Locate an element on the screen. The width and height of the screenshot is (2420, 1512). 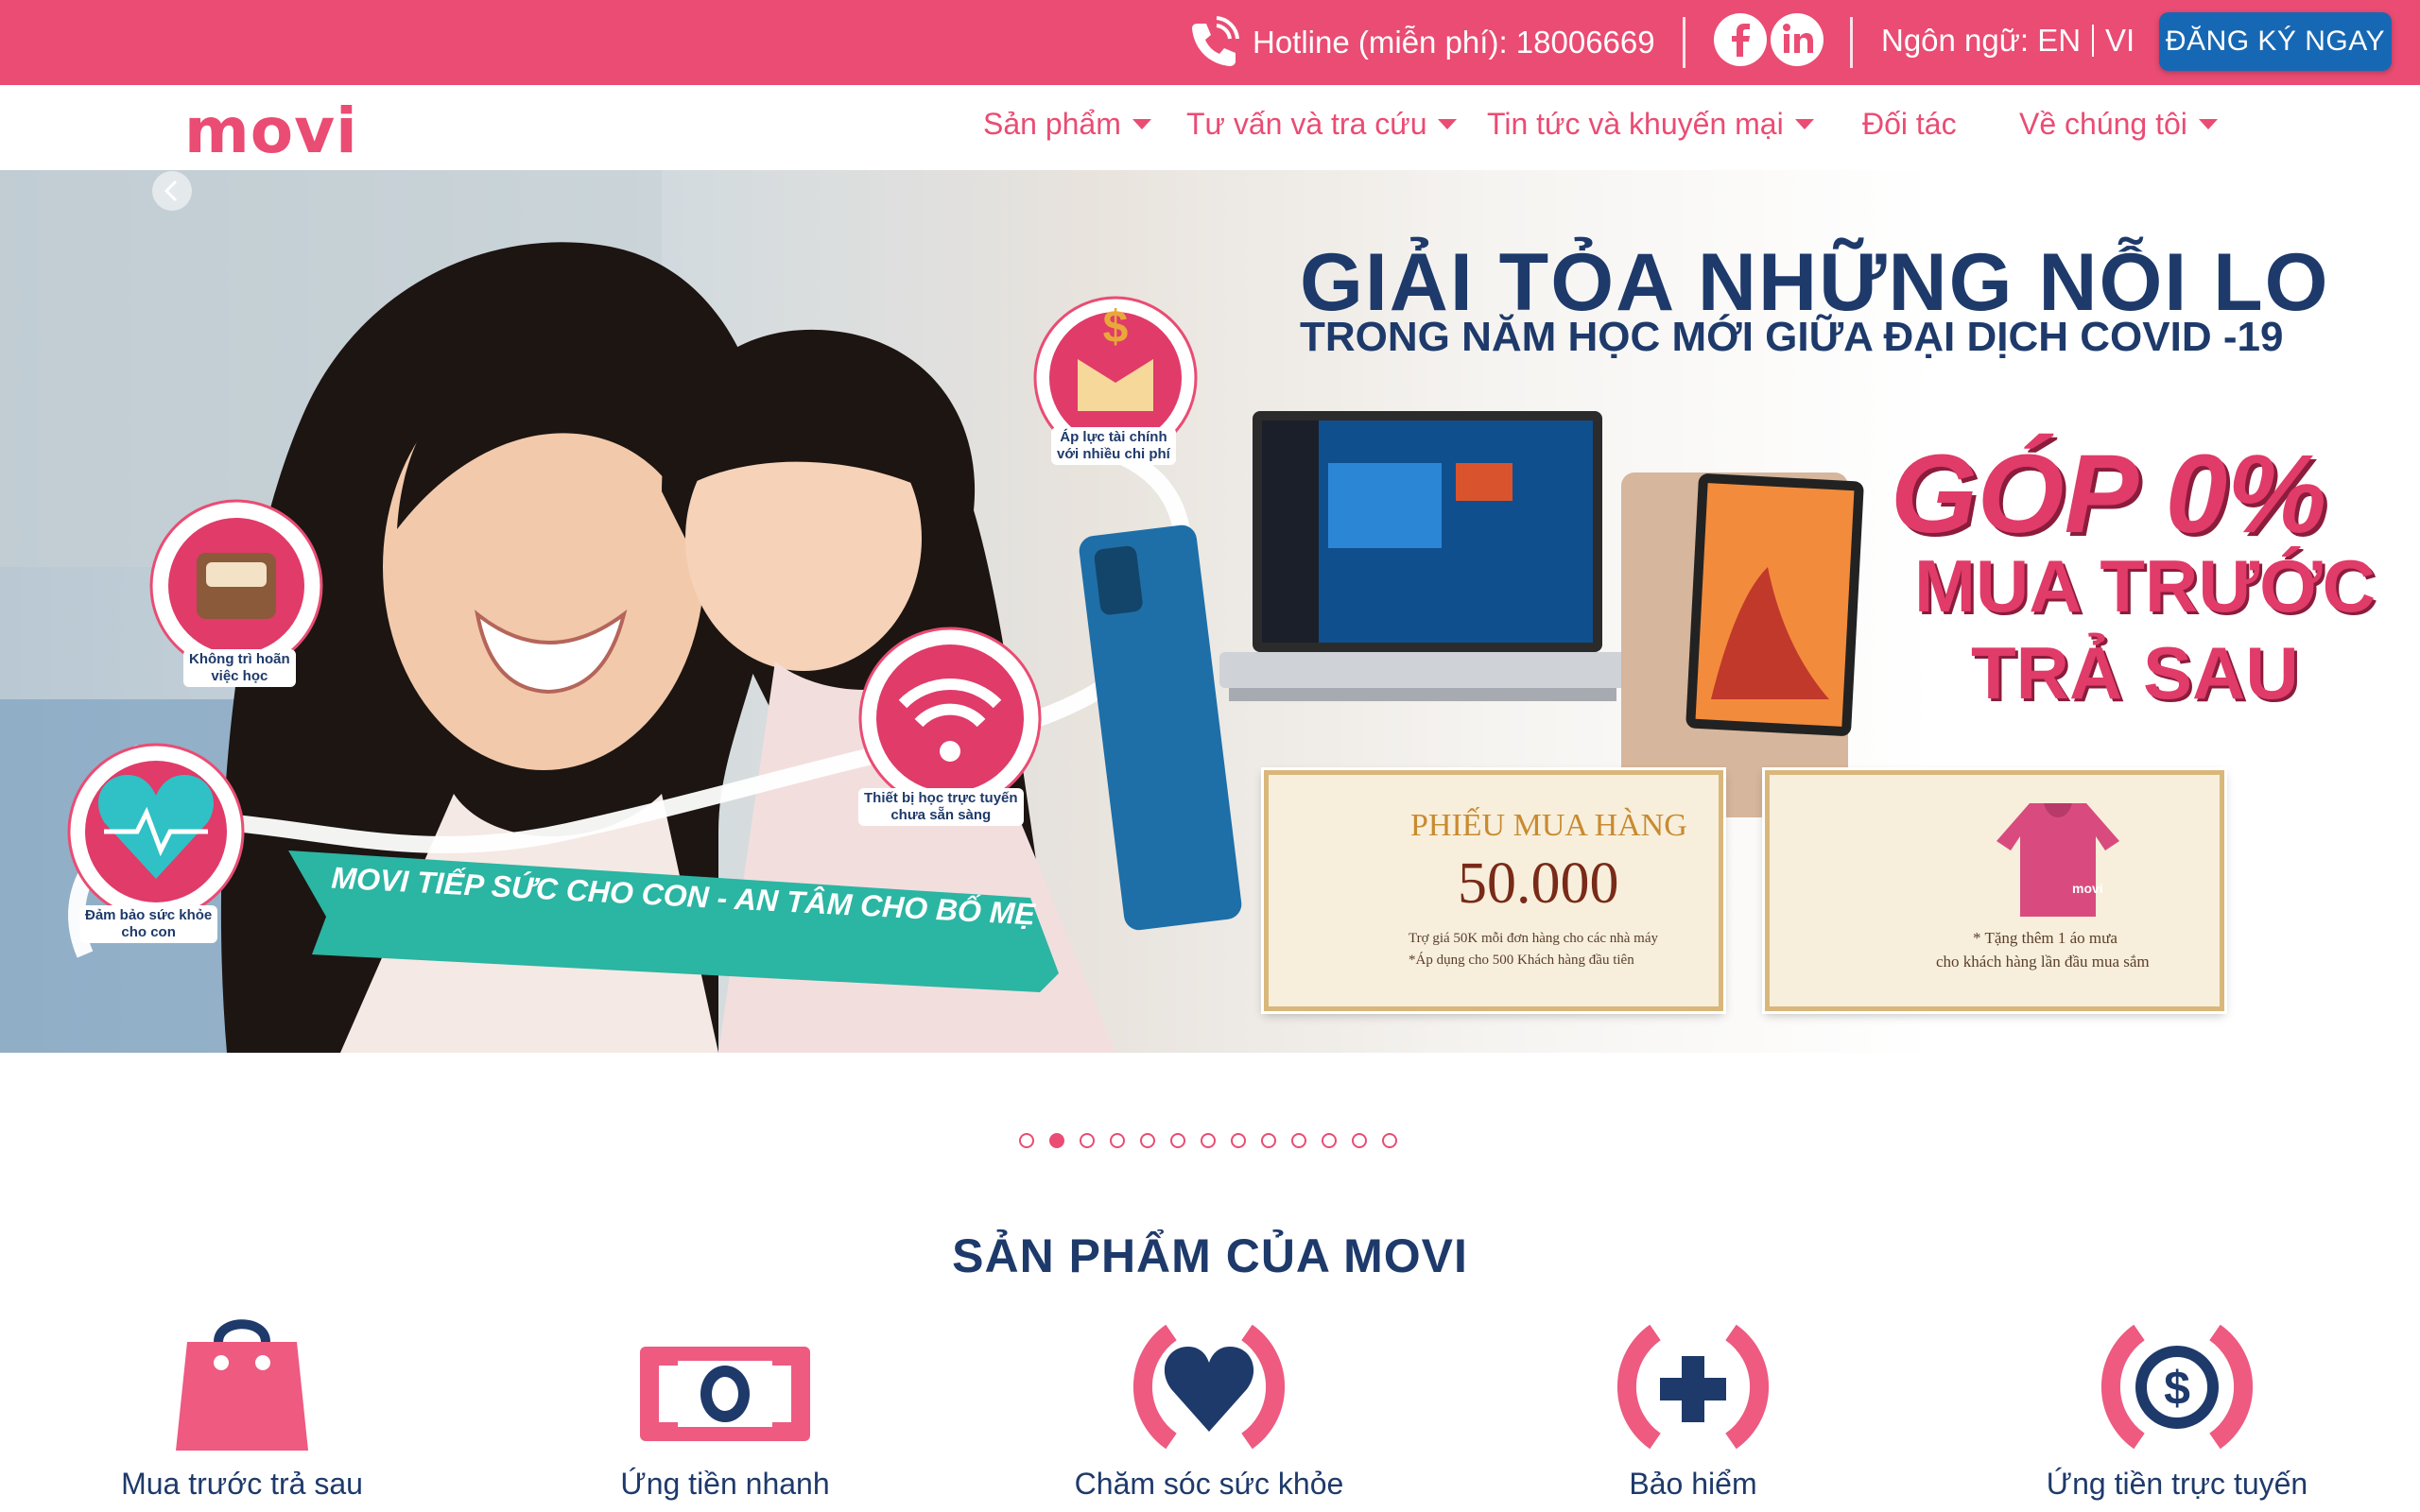
shopping-bag-icon is located at coordinates (242, 1385).